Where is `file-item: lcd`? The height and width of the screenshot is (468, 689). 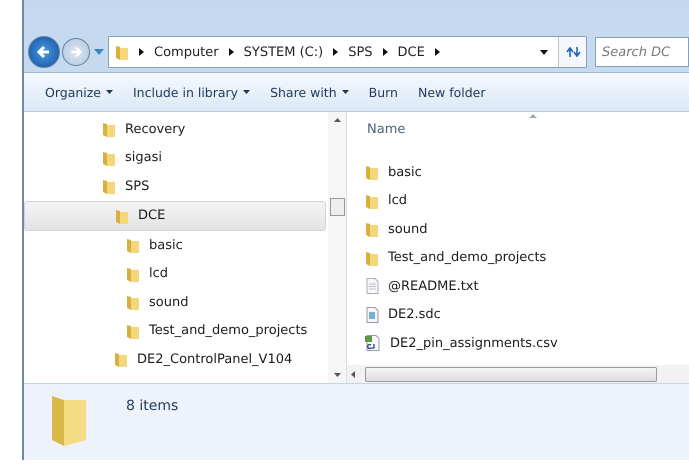
file-item: lcd is located at coordinates (518, 200).